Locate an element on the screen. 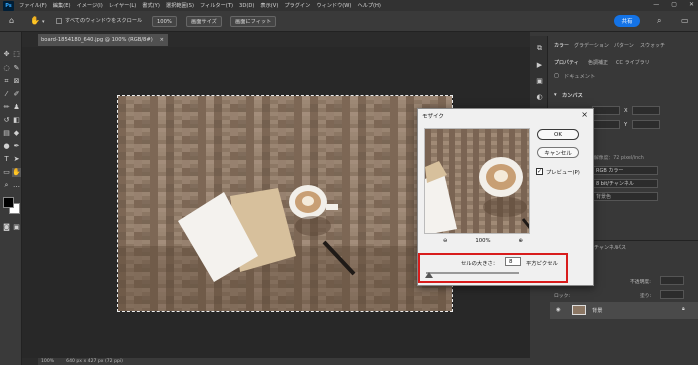 The width and height of the screenshot is (698, 365). shape-tool-icon: ▭ is located at coordinates (6, 172).